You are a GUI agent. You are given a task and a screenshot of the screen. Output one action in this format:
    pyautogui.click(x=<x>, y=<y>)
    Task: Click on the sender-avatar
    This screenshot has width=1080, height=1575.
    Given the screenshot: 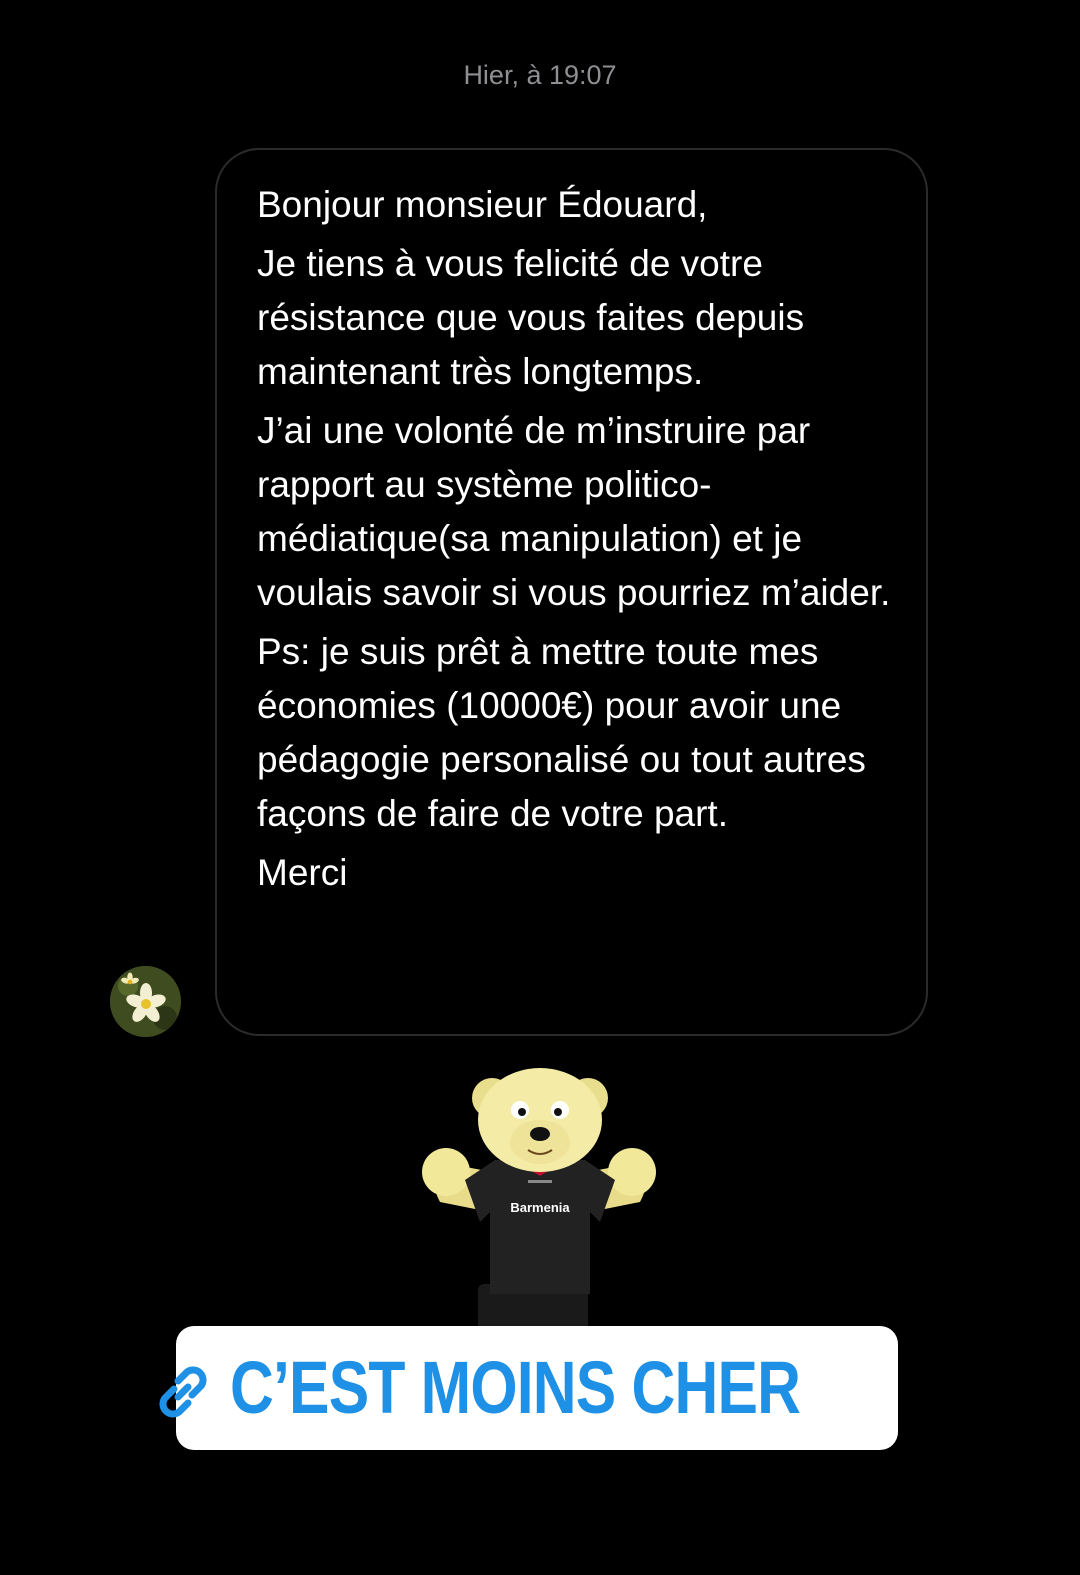 What is the action you would take?
    pyautogui.click(x=145, y=1001)
    